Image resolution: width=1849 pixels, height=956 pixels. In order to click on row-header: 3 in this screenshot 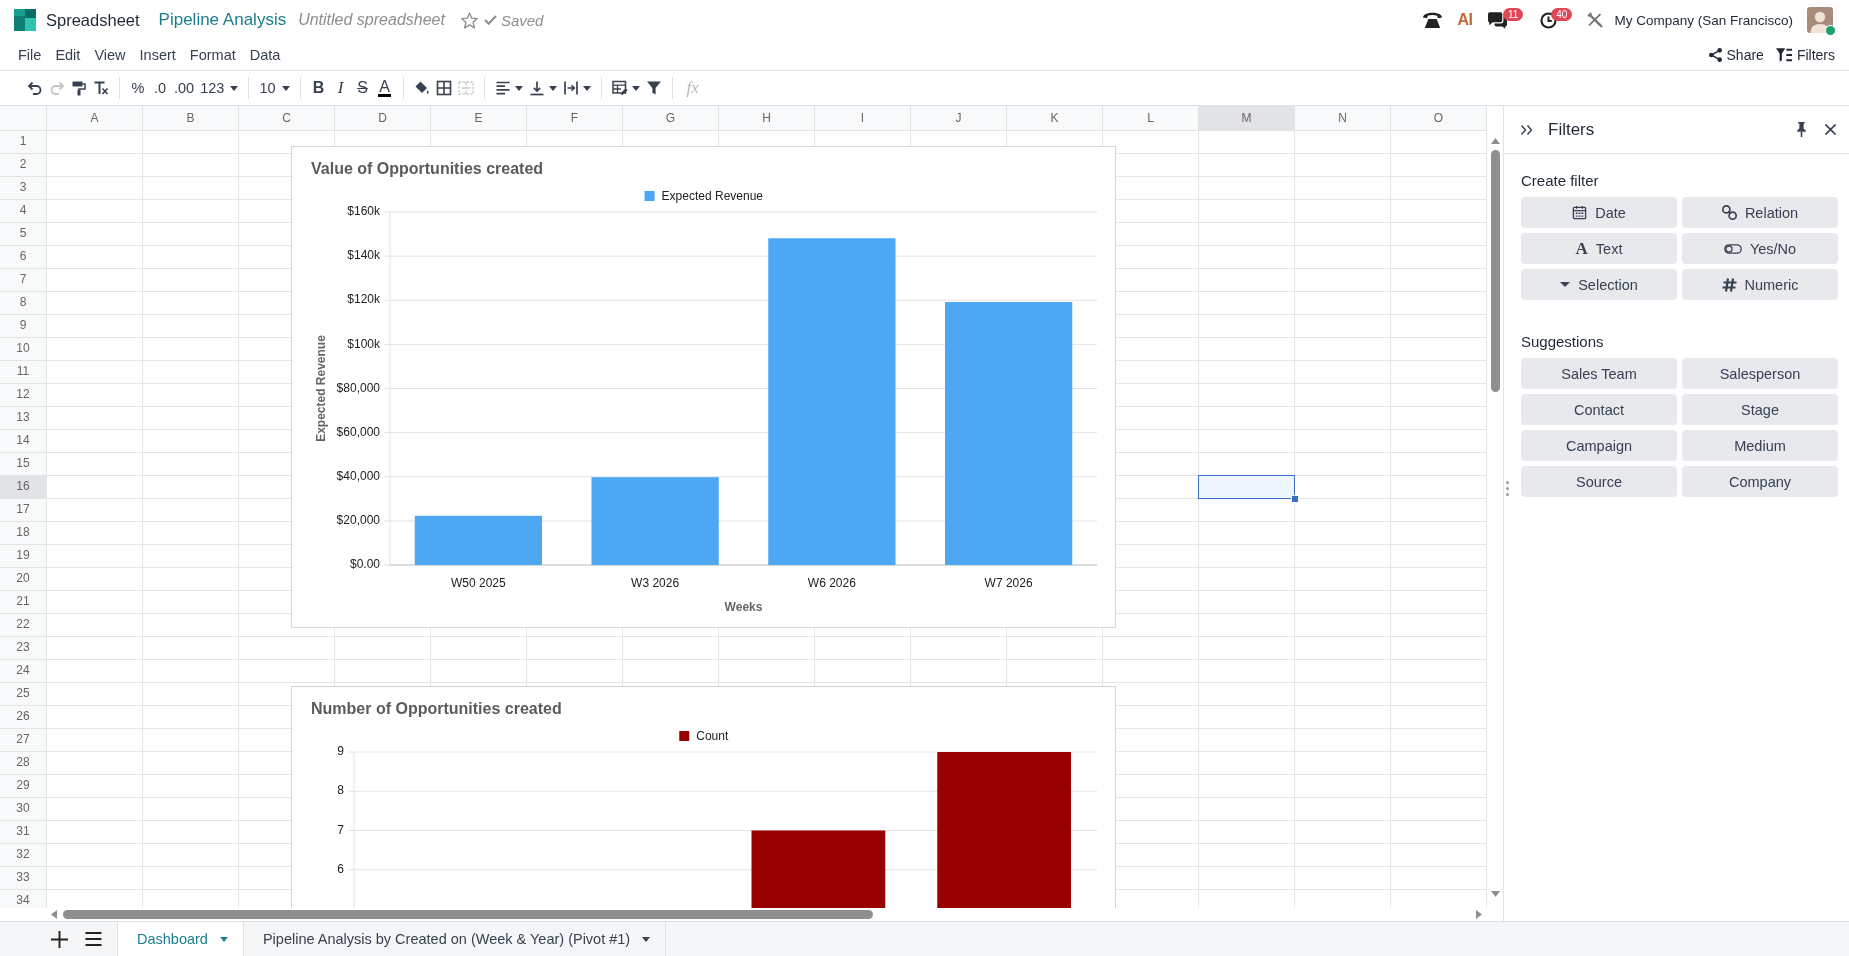, I will do `click(23, 188)`.